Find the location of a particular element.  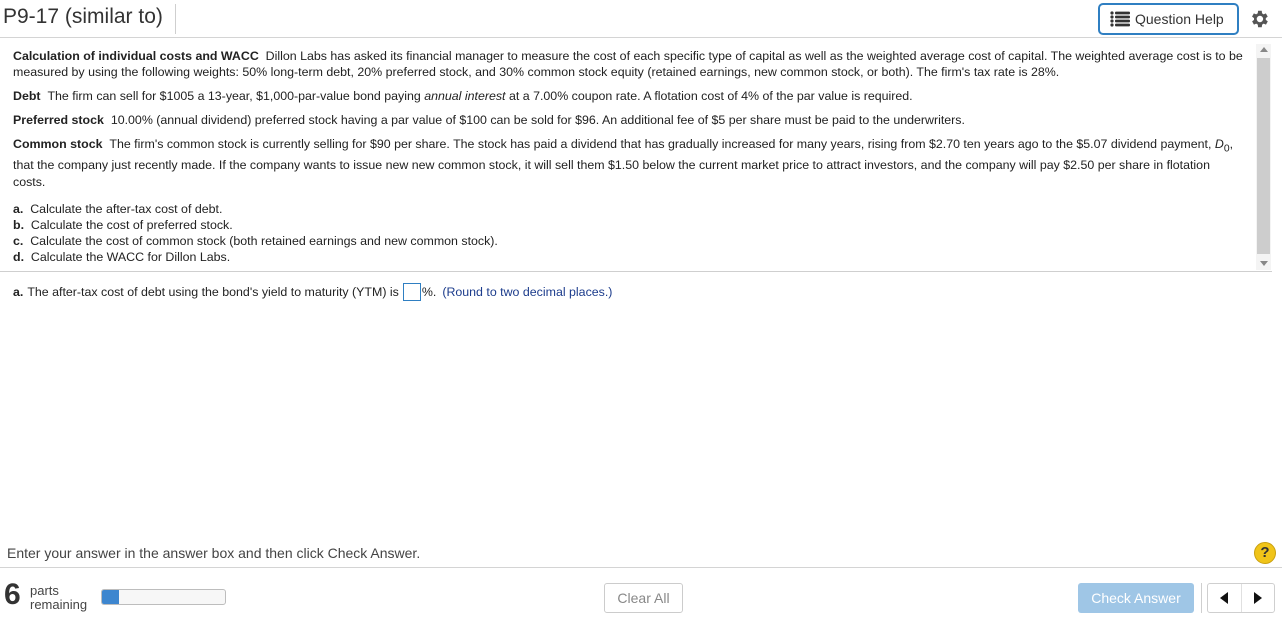

common-heading: Common stock is located at coordinates (58, 144).